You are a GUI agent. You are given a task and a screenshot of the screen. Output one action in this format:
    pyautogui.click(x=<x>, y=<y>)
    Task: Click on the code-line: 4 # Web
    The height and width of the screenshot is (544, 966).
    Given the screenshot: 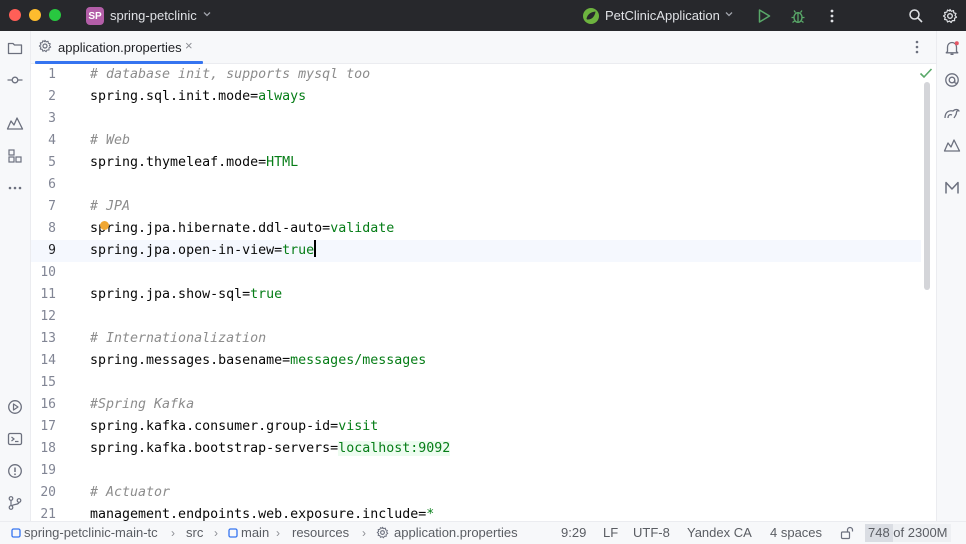 What is the action you would take?
    pyautogui.click(x=476, y=141)
    